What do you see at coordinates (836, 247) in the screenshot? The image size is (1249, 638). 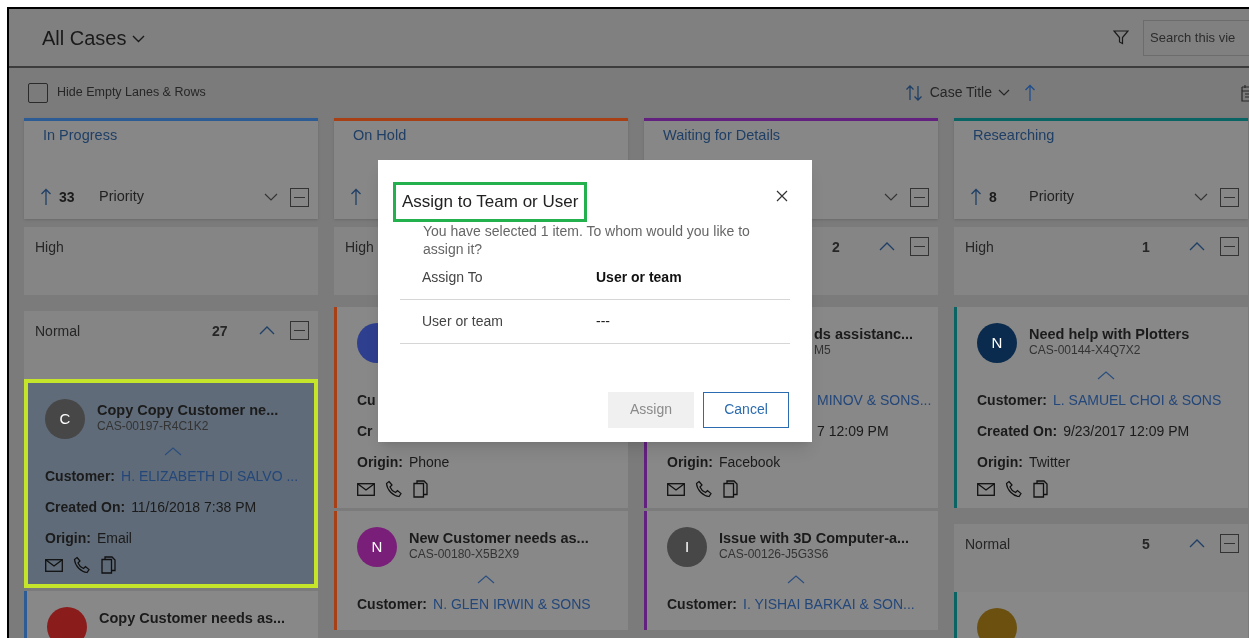 I see `group-count: 2` at bounding box center [836, 247].